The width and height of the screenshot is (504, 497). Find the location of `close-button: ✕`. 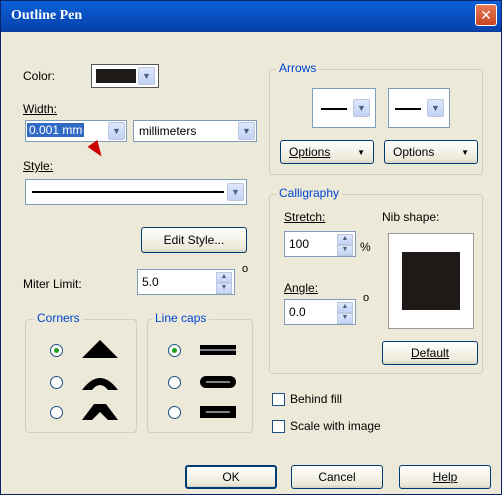

close-button: ✕ is located at coordinates (486, 15).